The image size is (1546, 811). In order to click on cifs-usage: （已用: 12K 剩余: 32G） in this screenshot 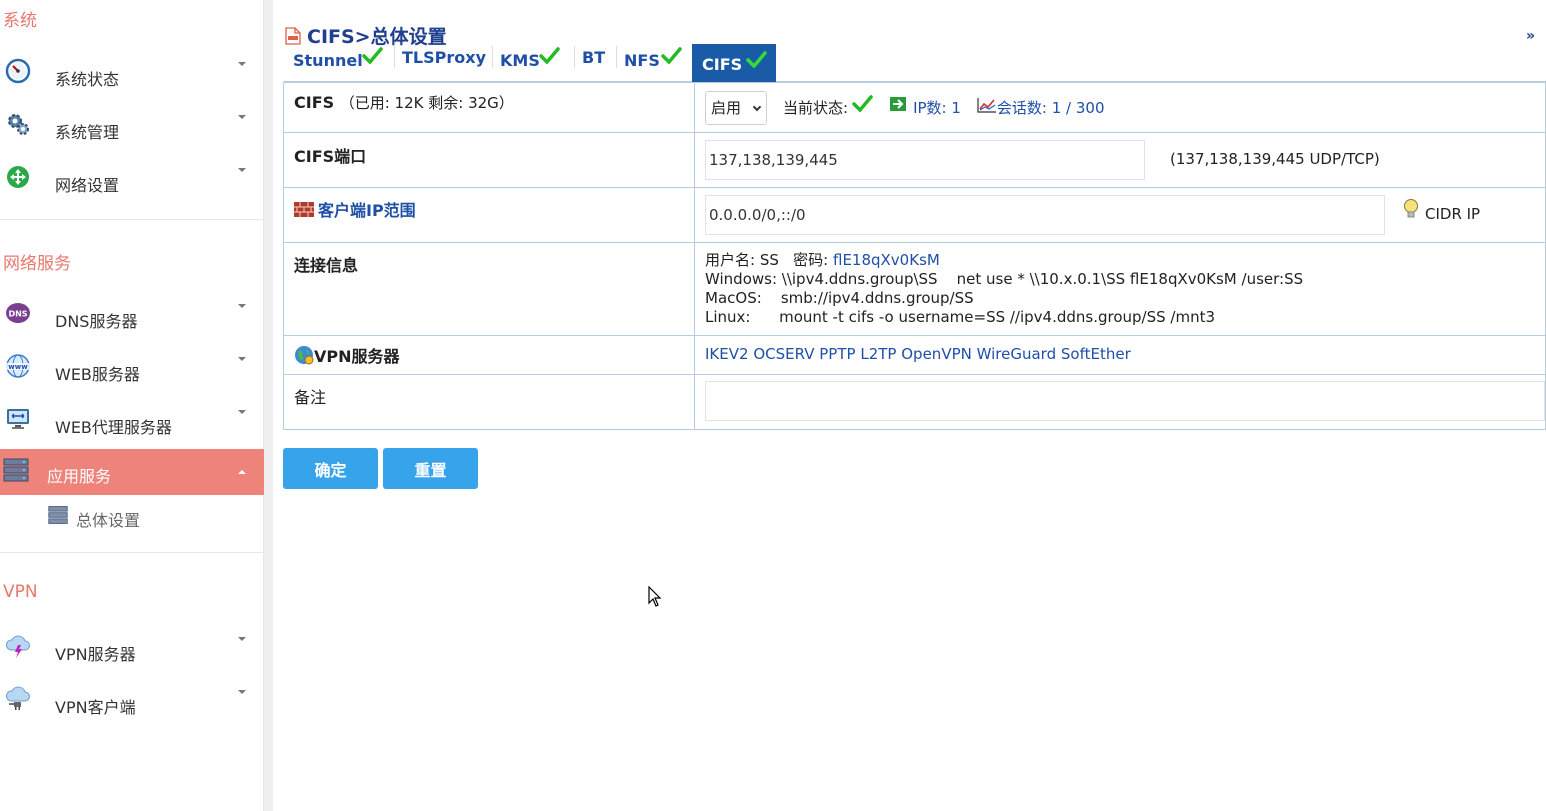, I will do `click(426, 103)`.